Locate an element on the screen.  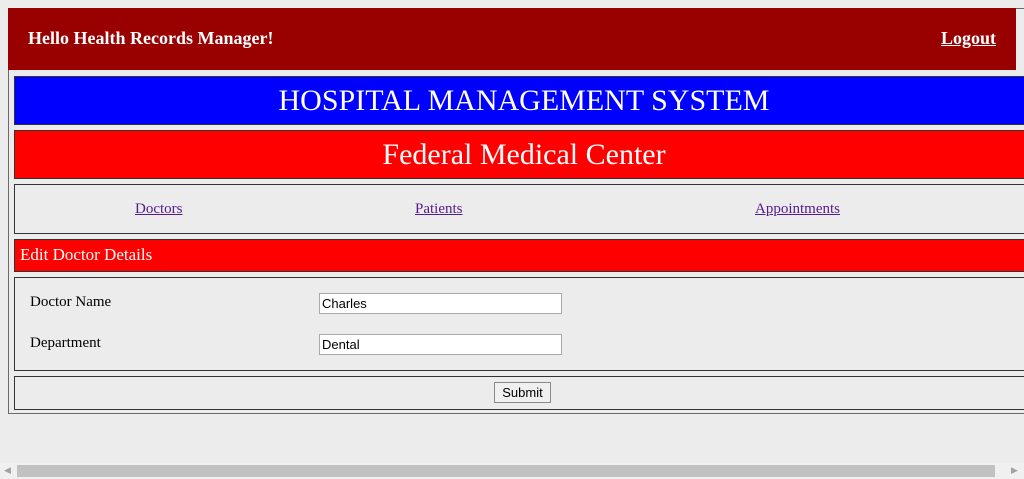
submit-button: Submit is located at coordinates (522, 392).